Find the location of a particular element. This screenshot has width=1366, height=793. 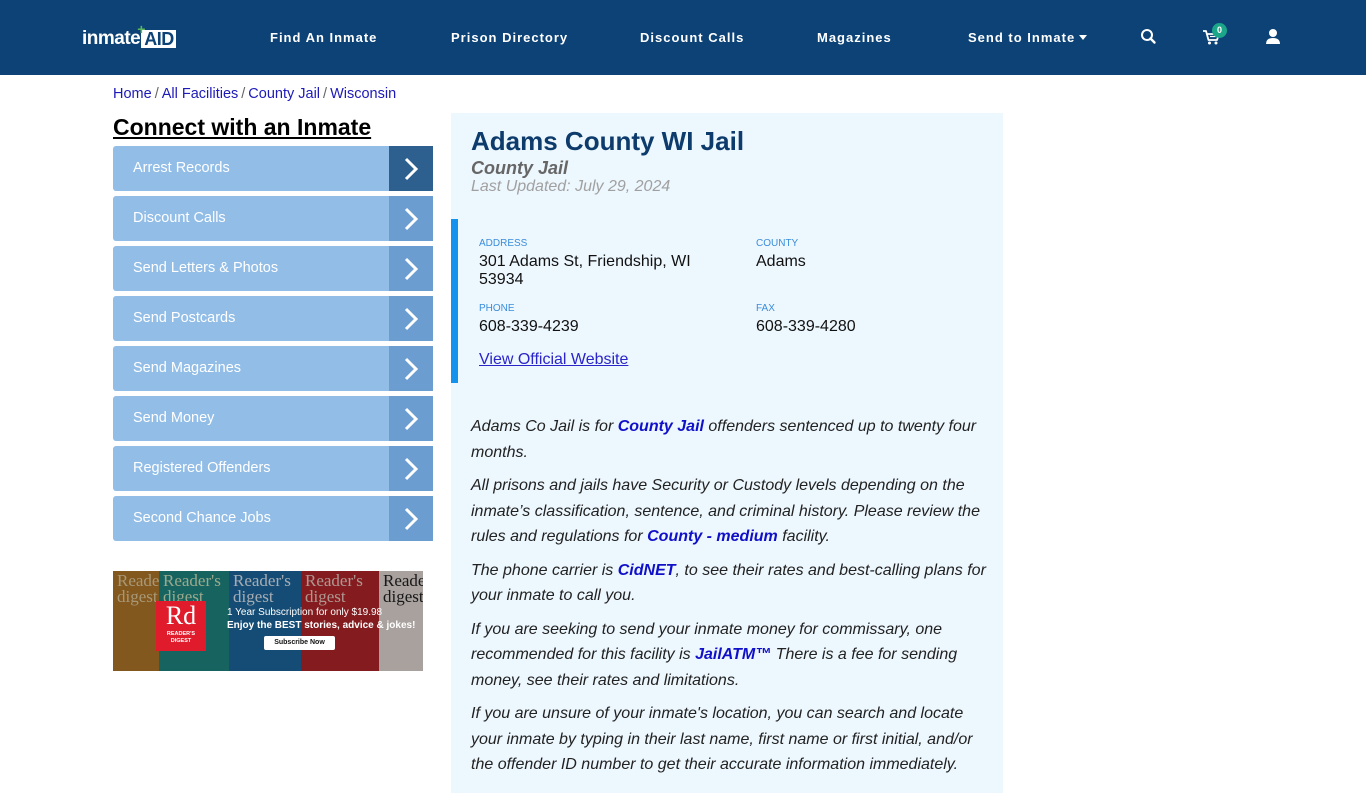

sidebar-title: Connect with an Inmate is located at coordinates (242, 127).